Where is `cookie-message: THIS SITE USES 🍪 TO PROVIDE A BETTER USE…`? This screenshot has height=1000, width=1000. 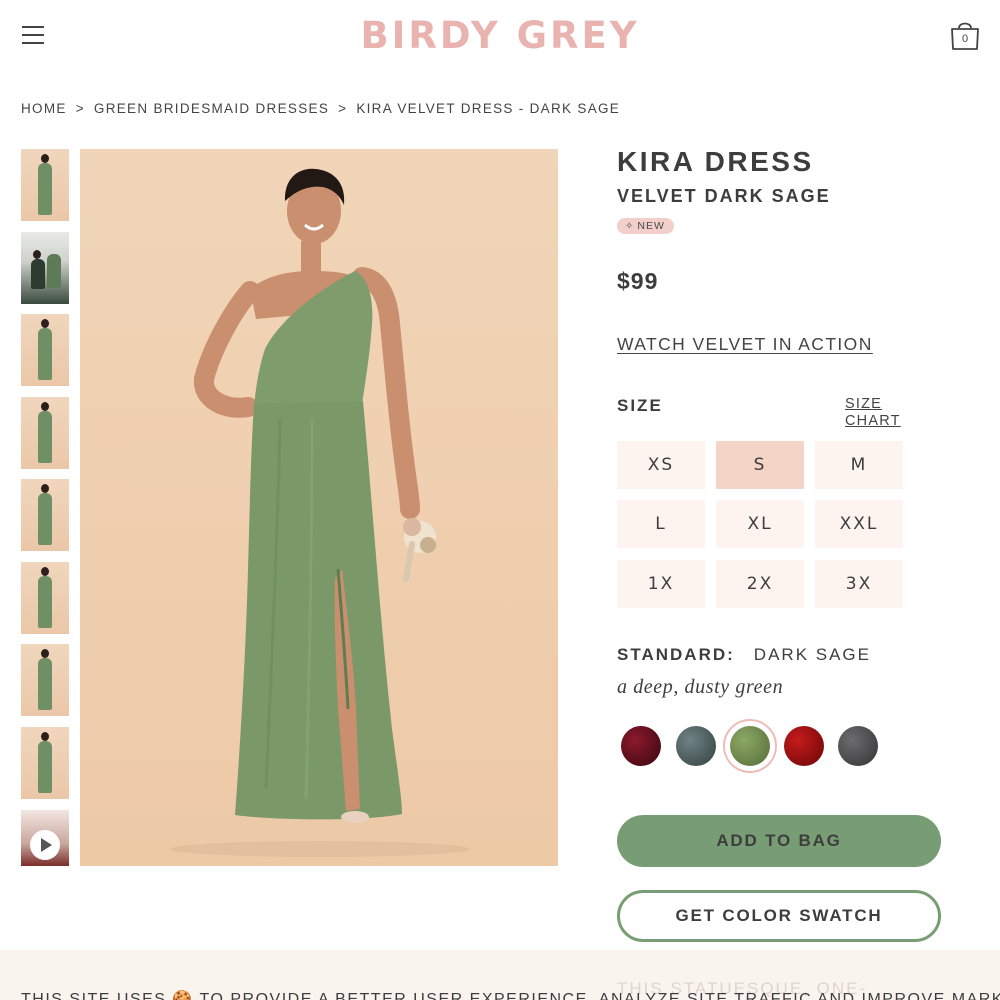 cookie-message: THIS SITE USES 🍪 TO PROVIDE A BETTER USE… is located at coordinates (510, 995).